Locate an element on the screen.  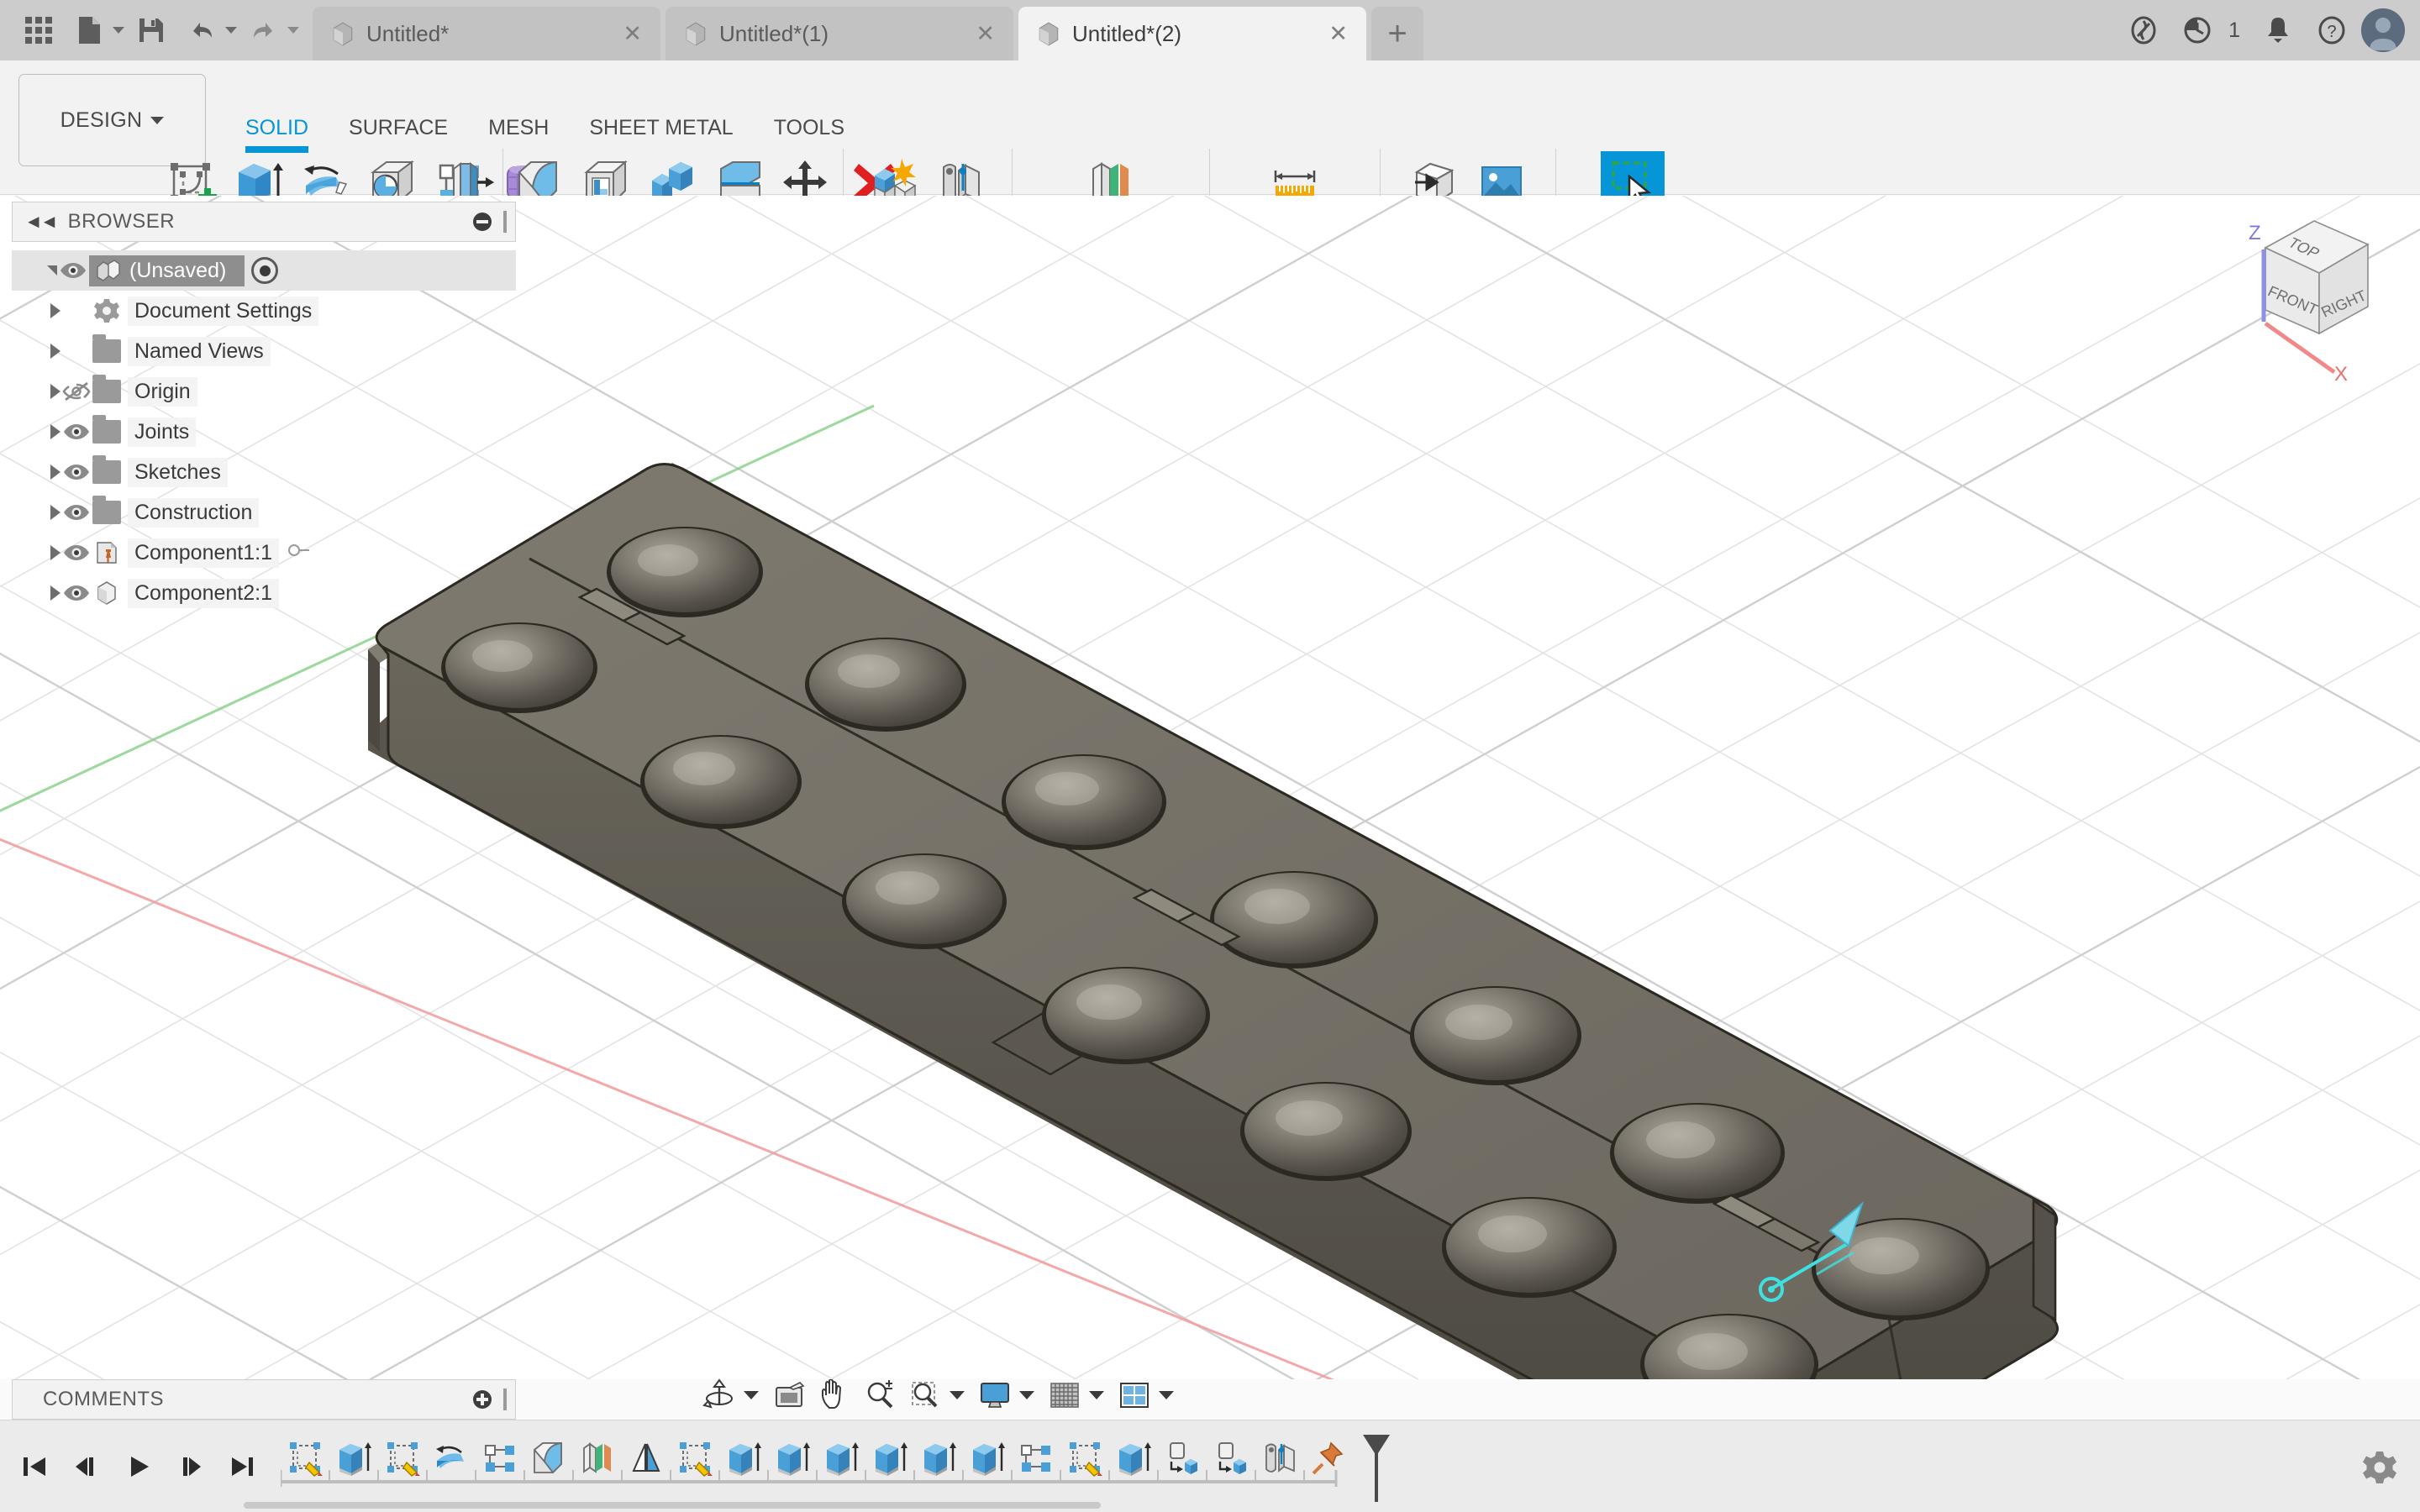
step-back-icon is located at coordinates (87, 1466).